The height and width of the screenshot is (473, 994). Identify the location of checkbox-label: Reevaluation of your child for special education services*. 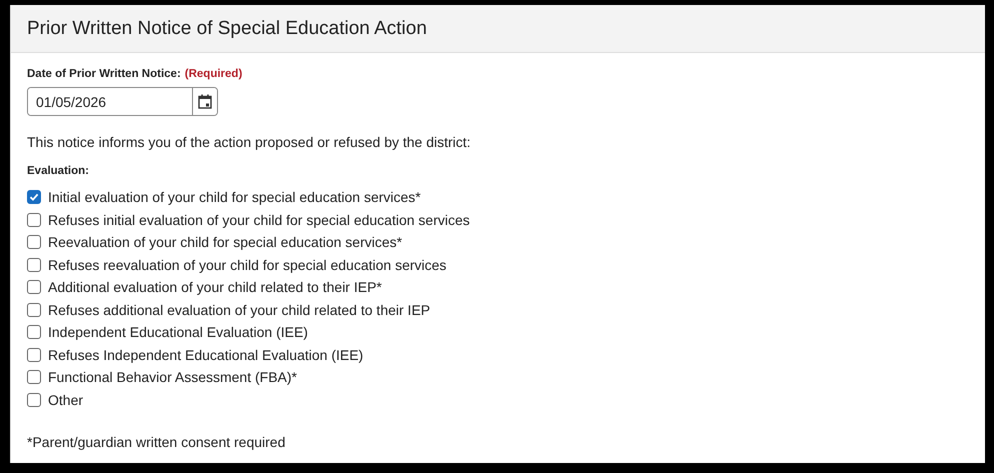
(225, 242).